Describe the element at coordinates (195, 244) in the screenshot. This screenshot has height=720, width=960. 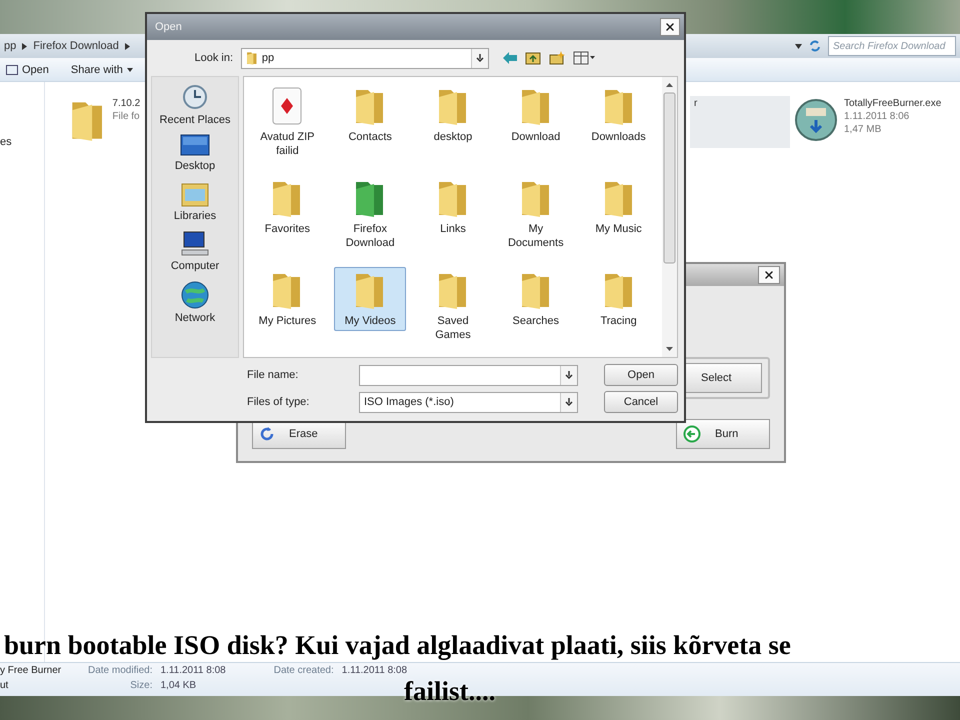
I see `computer-icon` at that location.